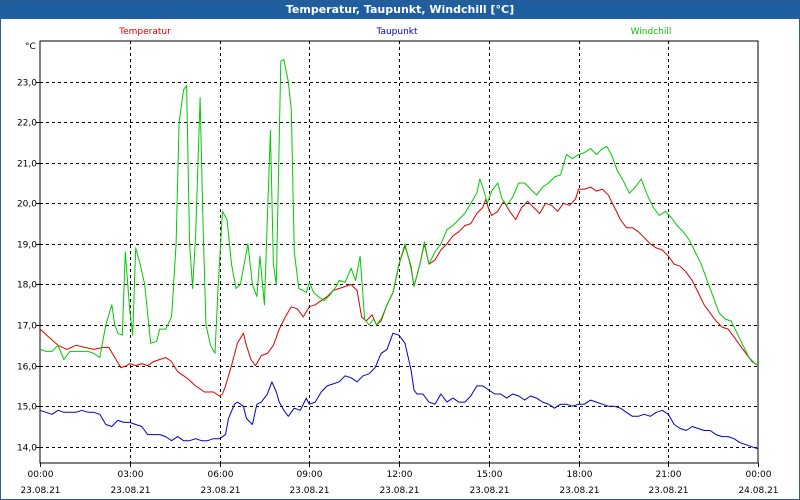 The height and width of the screenshot is (500, 800). I want to click on legend-item-taupunkt: Taupunkt, so click(396, 32).